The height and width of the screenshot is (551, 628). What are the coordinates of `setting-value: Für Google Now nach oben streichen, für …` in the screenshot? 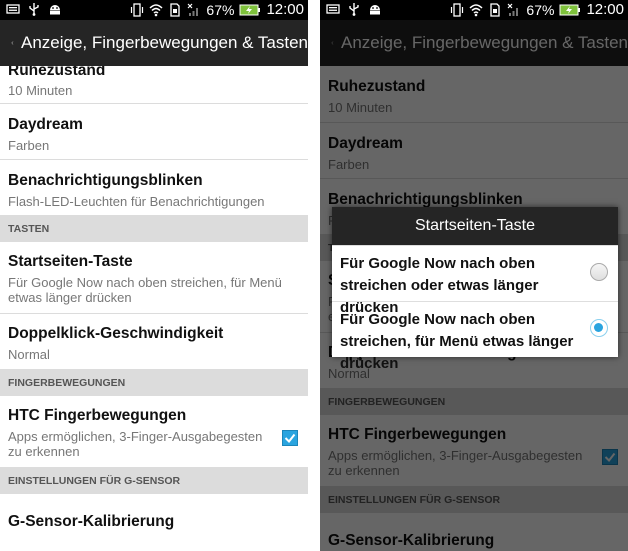 It's located at (145, 290).